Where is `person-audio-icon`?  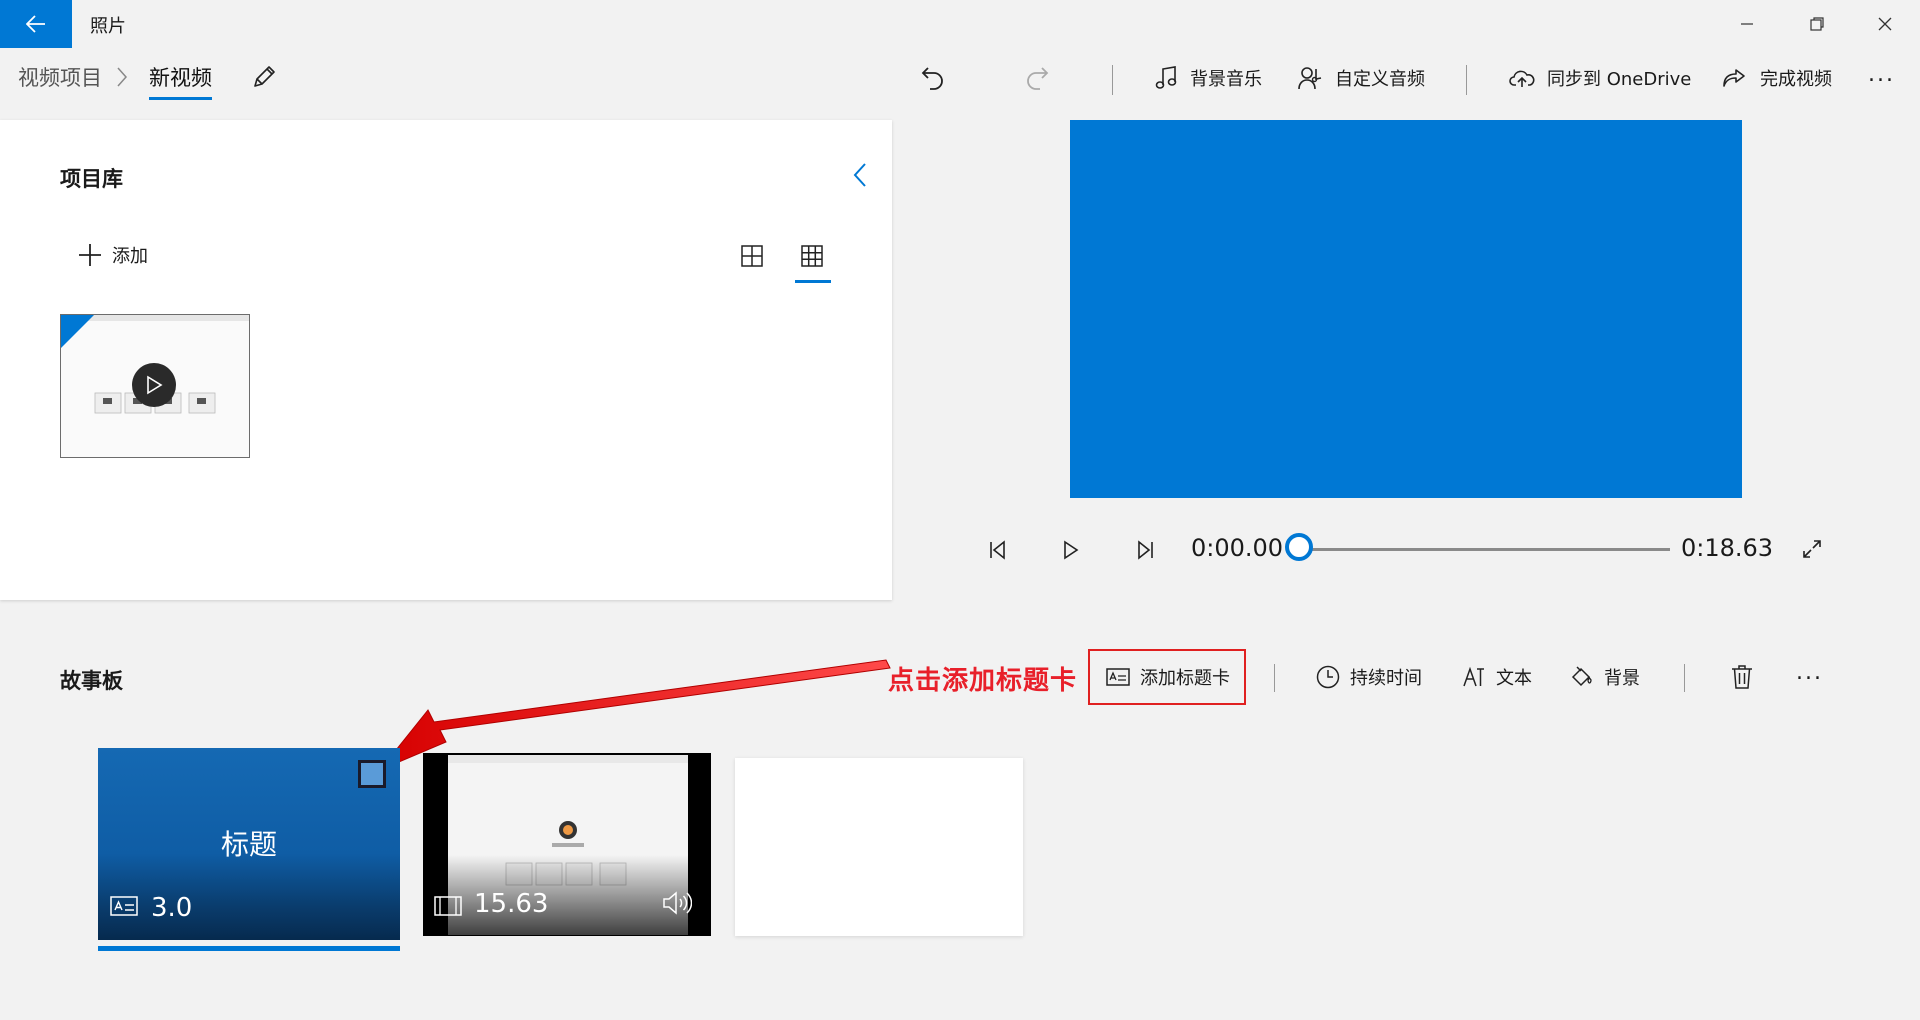
person-audio-icon is located at coordinates (1310, 78).